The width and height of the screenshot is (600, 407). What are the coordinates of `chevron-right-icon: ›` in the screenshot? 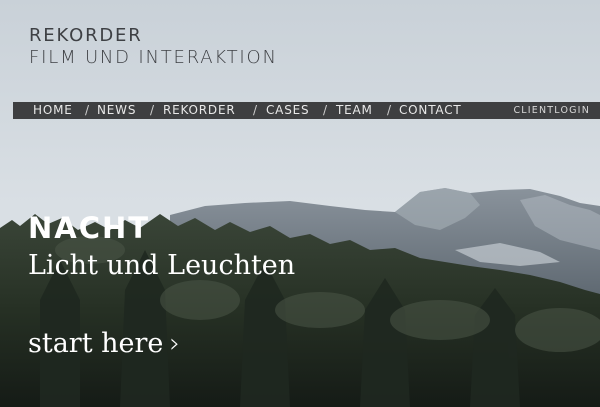 It's located at (175, 343).